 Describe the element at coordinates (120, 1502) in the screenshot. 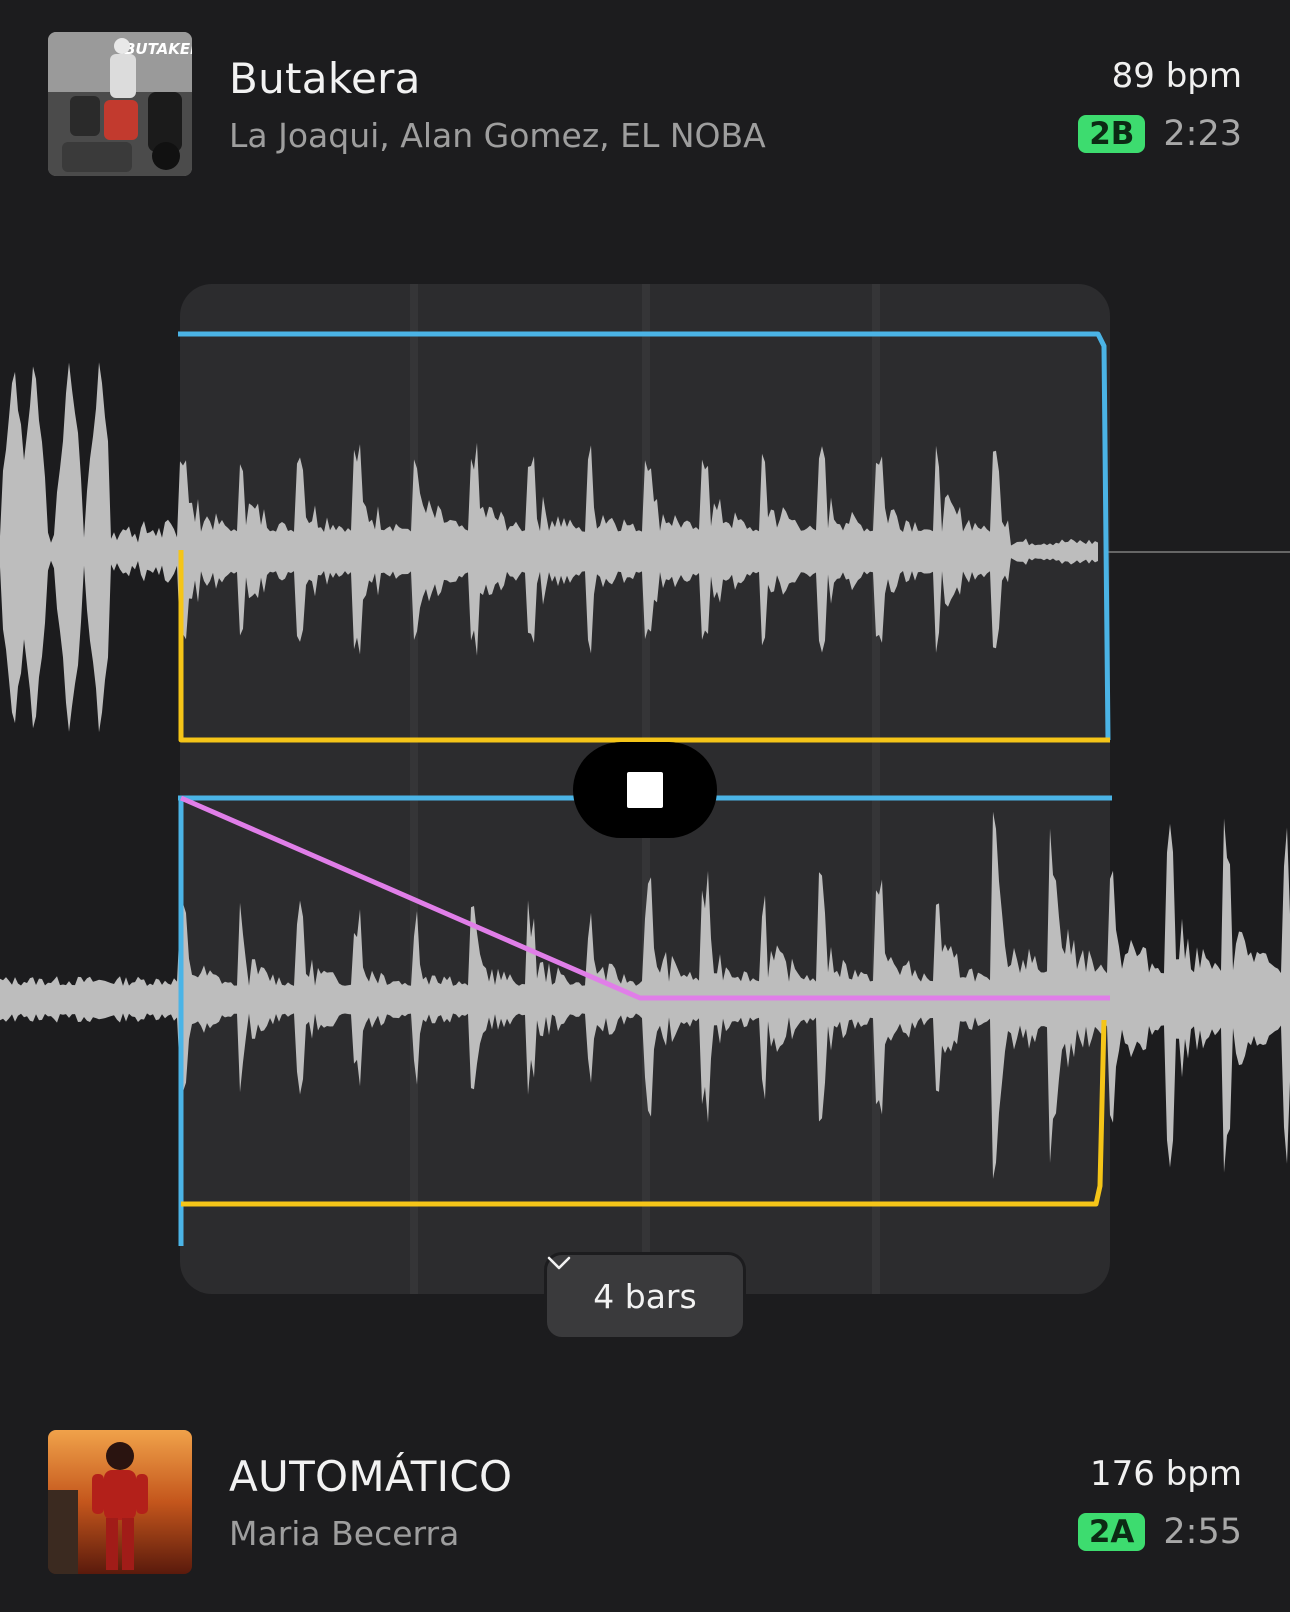

I see `album-cover-automatico` at that location.